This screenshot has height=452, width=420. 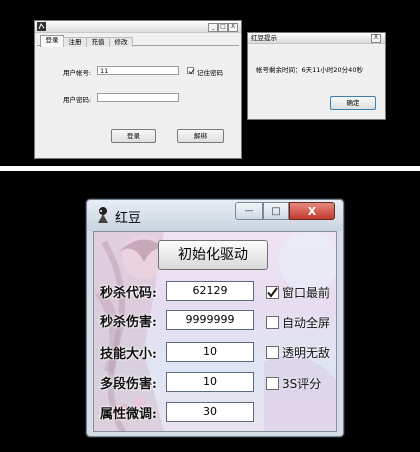 What do you see at coordinates (316, 38) in the screenshot?
I see `alert-titlebar: 红豆提示 X` at bounding box center [316, 38].